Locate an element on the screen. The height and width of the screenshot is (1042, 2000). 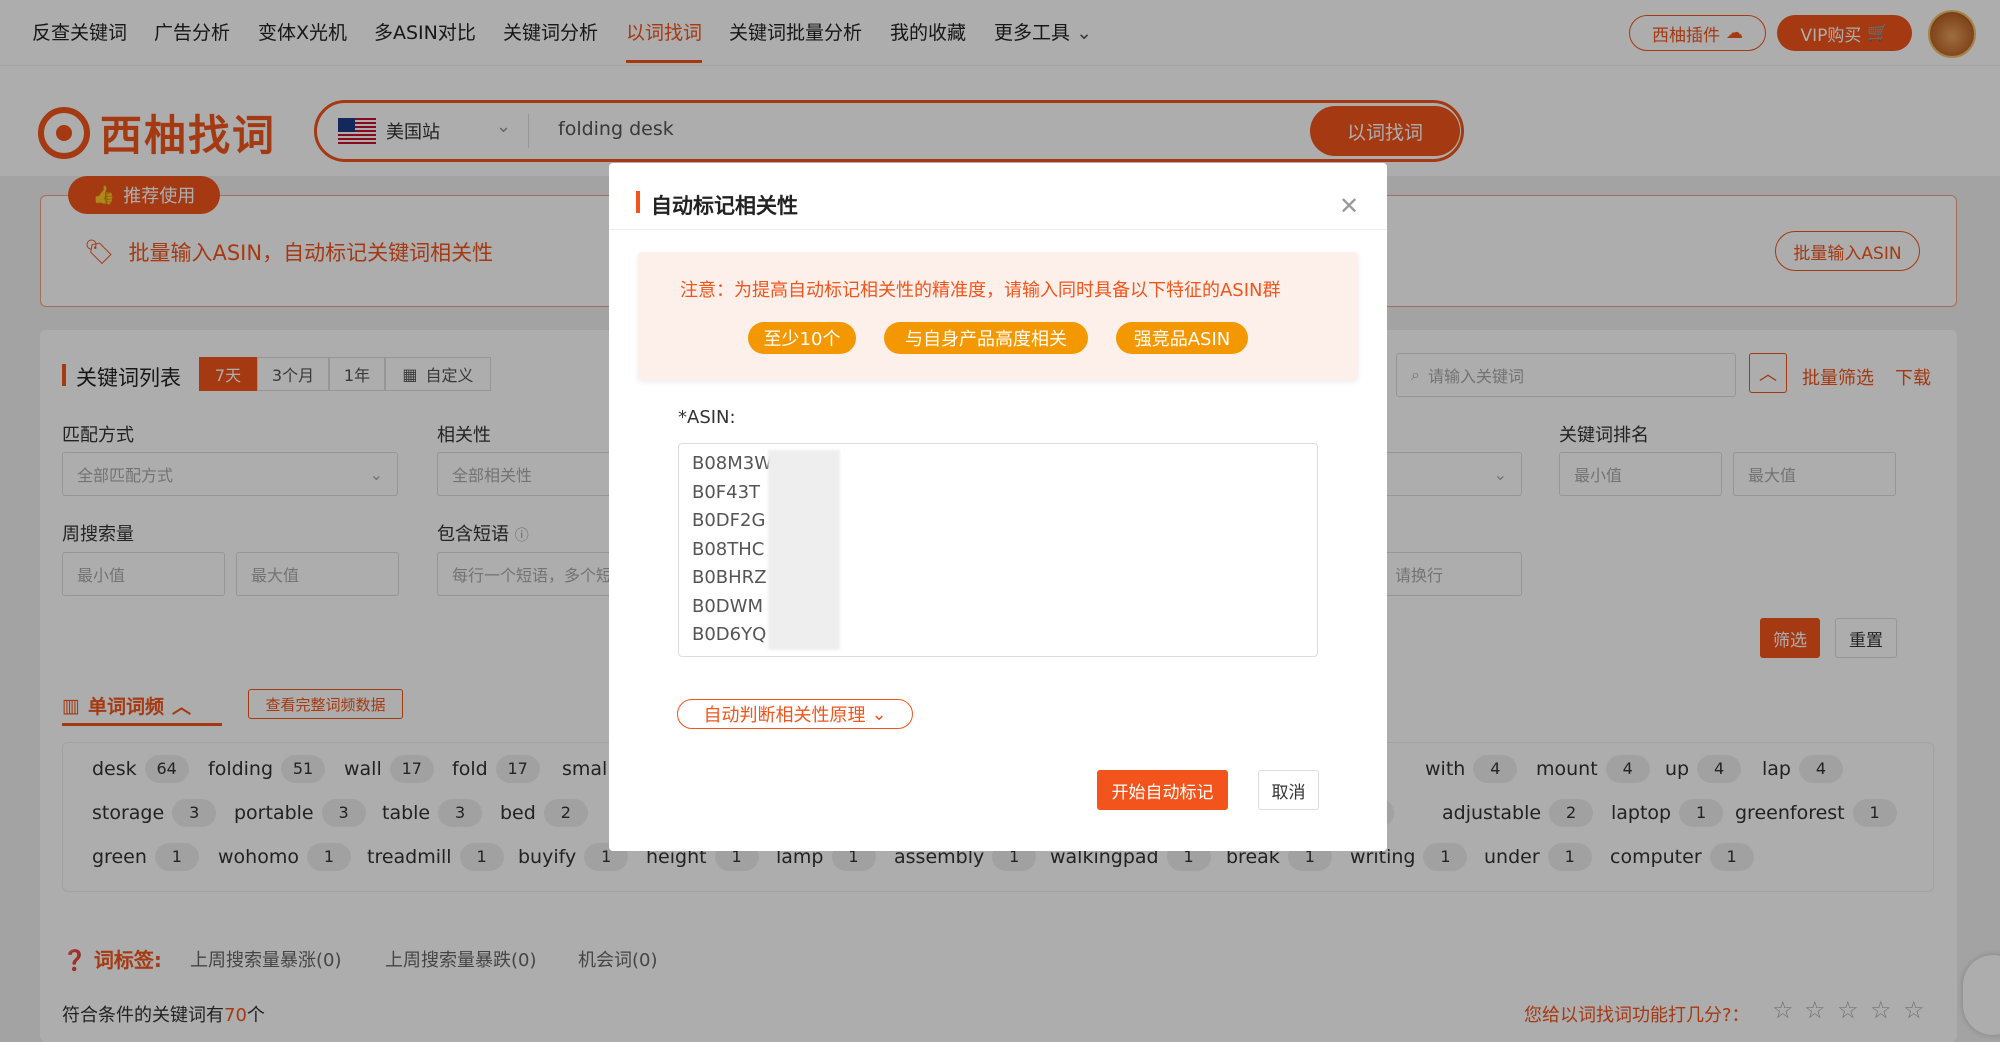
redaction-blur is located at coordinates (804, 550).